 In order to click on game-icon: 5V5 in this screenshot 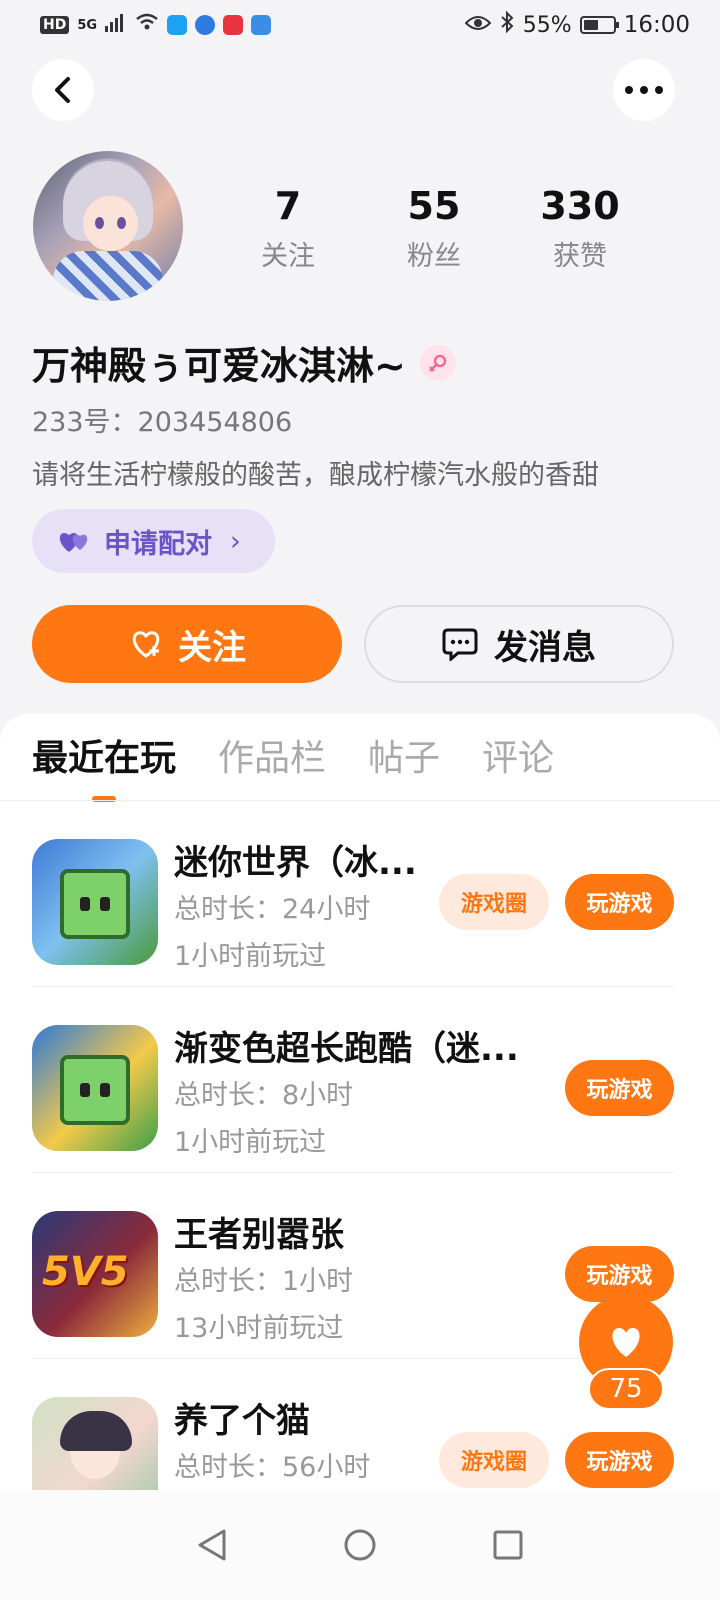, I will do `click(95, 1274)`.